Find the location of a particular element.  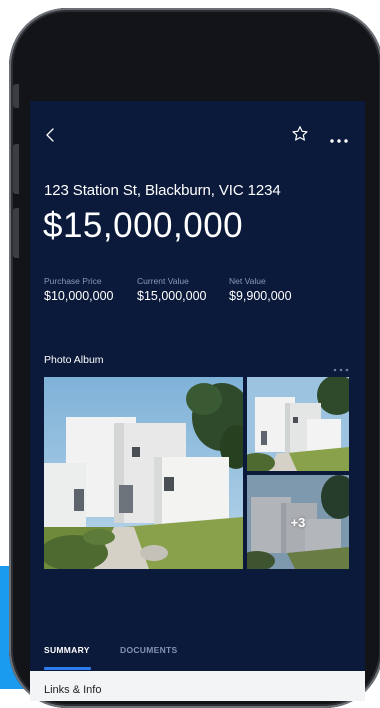

star-icon is located at coordinates (300, 134).